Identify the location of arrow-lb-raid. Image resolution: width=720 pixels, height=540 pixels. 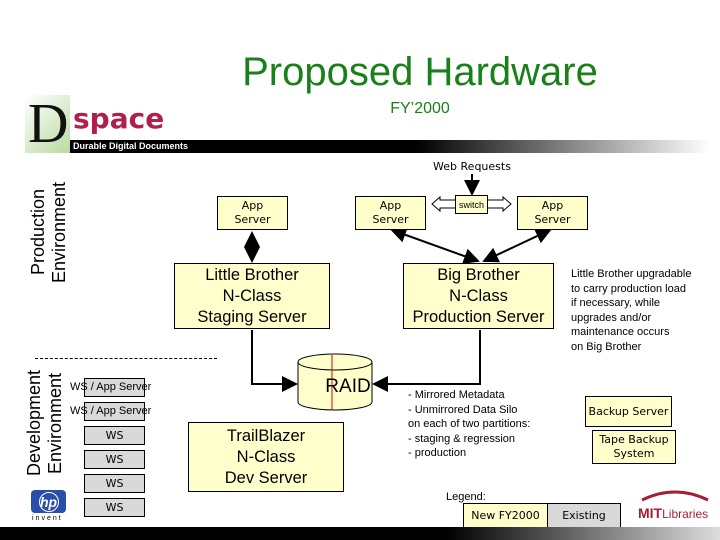
(274, 361).